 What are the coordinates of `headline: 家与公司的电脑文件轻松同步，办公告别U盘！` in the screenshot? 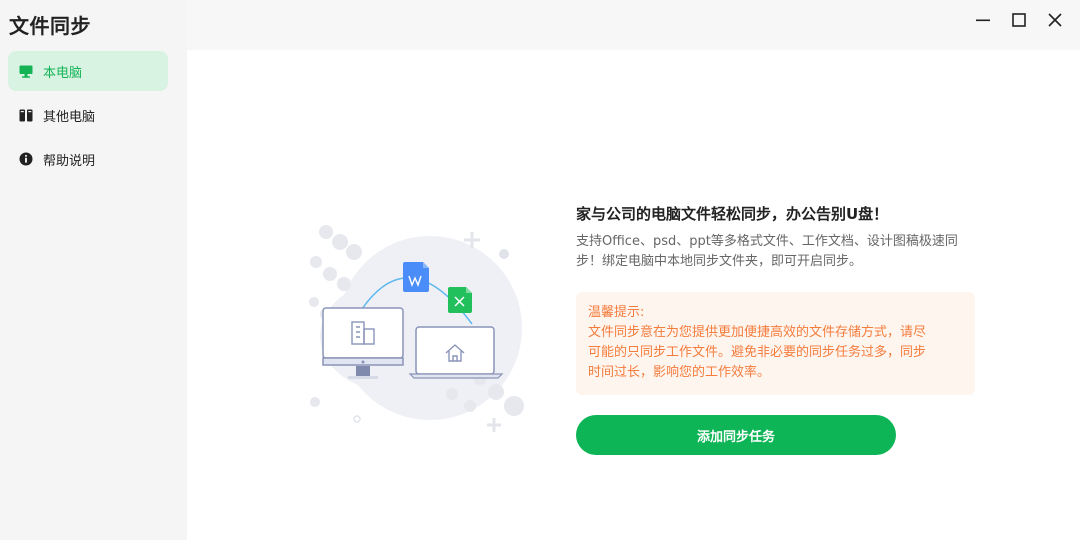 It's located at (732, 214).